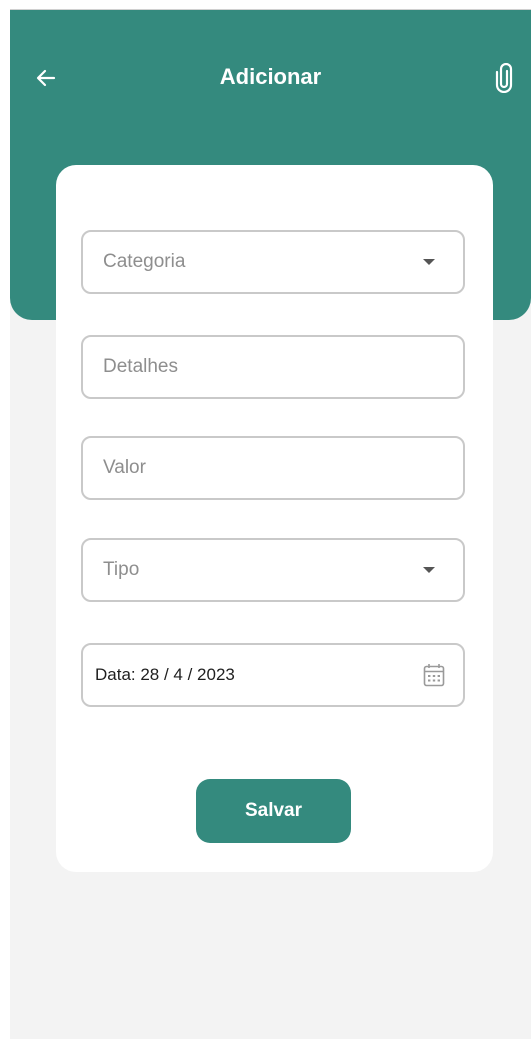  What do you see at coordinates (273, 367) in the screenshot?
I see `detalhes-field: Detalhes` at bounding box center [273, 367].